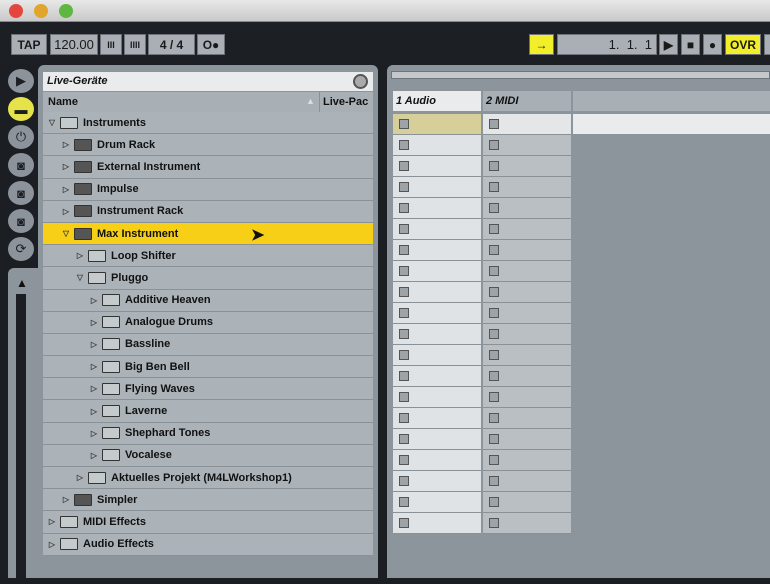  Describe the element at coordinates (171, 44) in the screenshot. I see `time-signature-field: 4 / 4` at that location.